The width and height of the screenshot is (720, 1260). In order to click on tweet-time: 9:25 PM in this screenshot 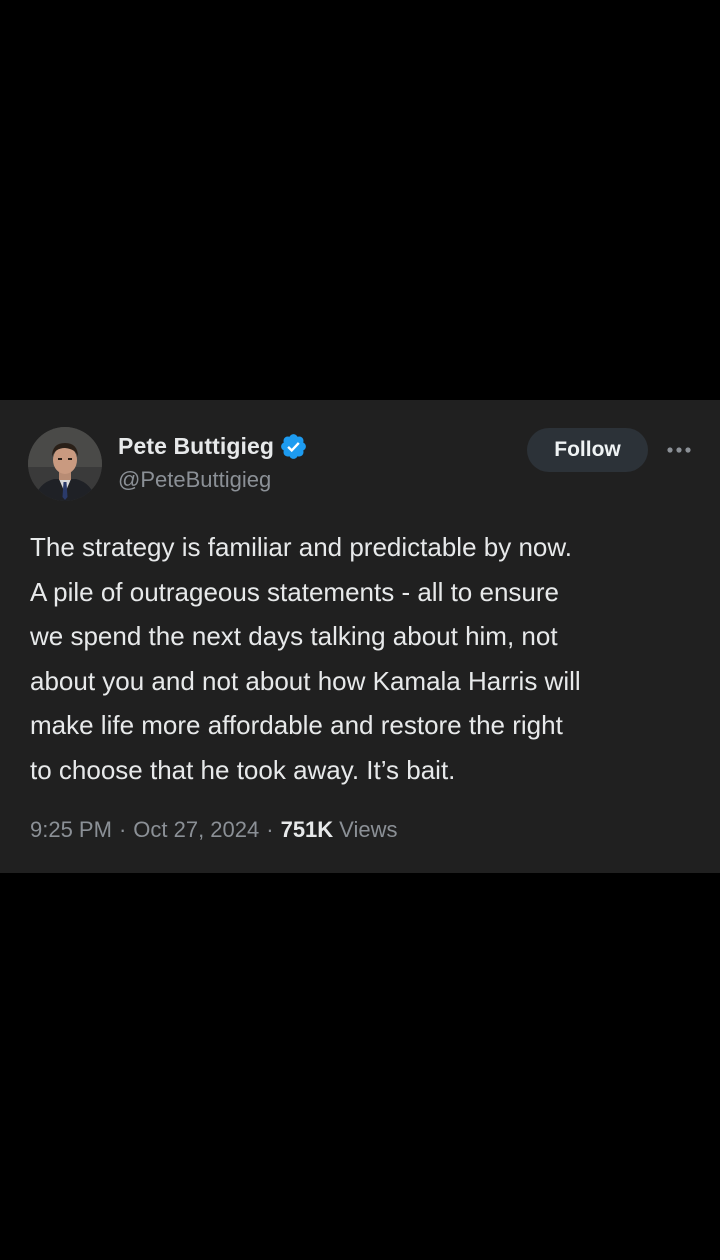, I will do `click(71, 830)`.